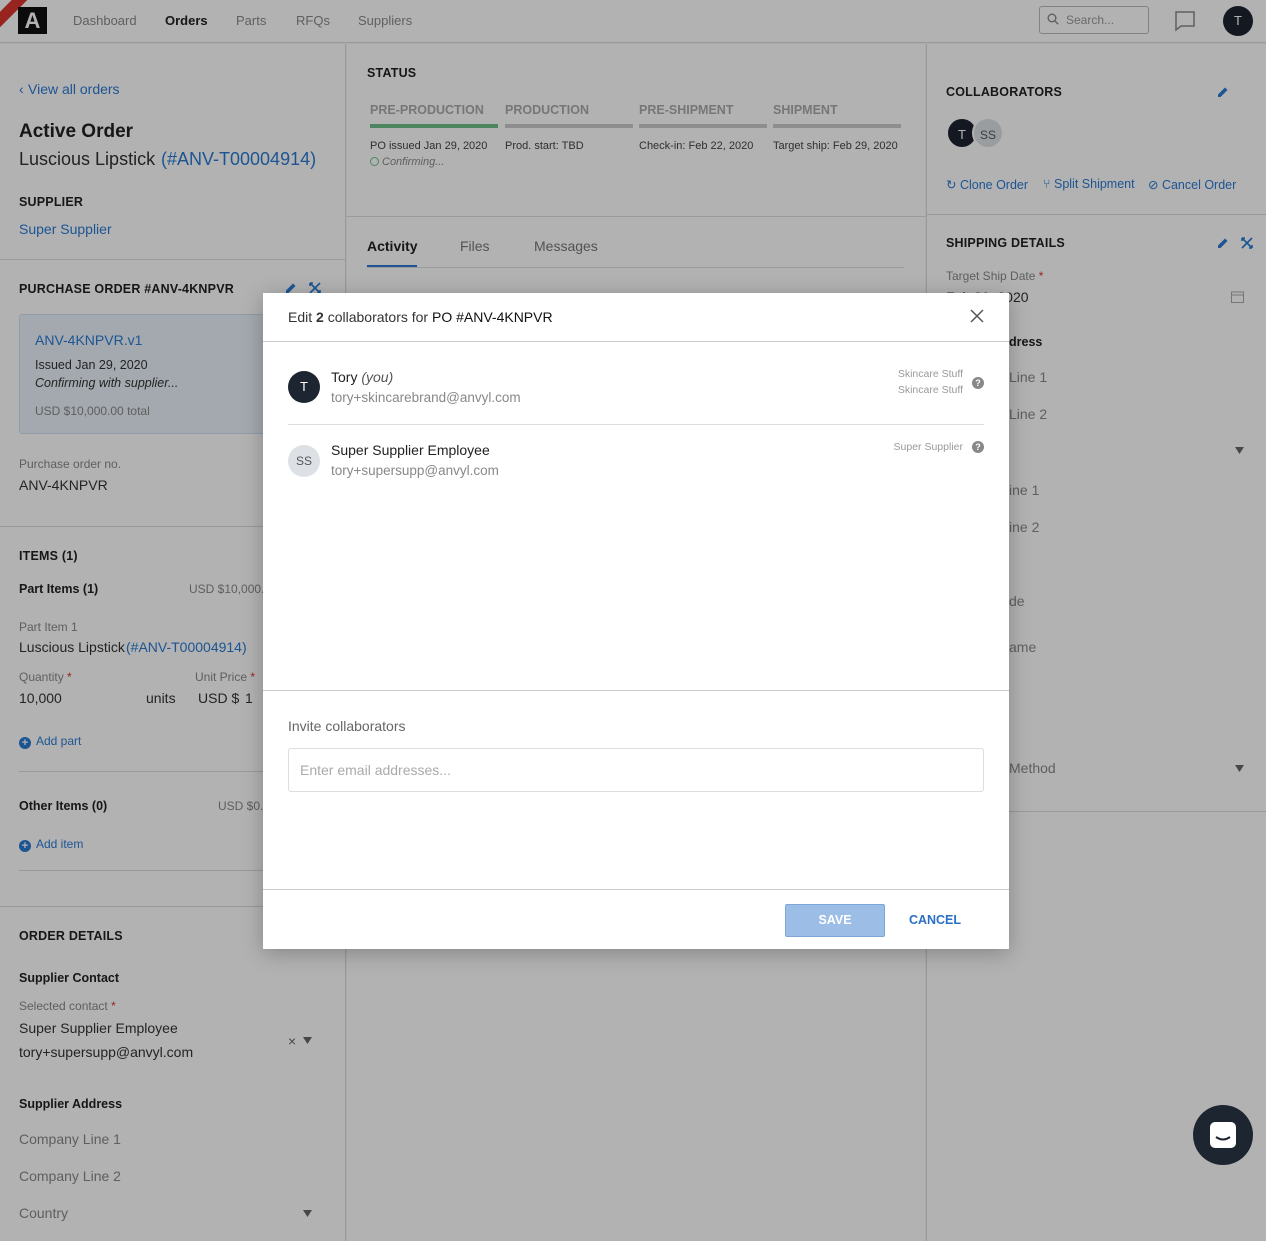 This screenshot has height=1241, width=1266. Describe the element at coordinates (304, 387) in the screenshot. I see `avatar: T` at that location.